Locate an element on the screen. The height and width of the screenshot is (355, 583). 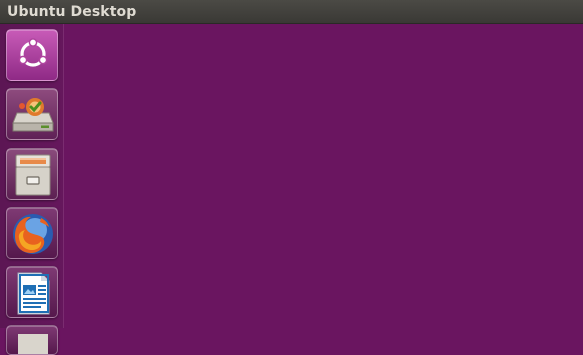
partial-launcher-item is located at coordinates (32, 340).